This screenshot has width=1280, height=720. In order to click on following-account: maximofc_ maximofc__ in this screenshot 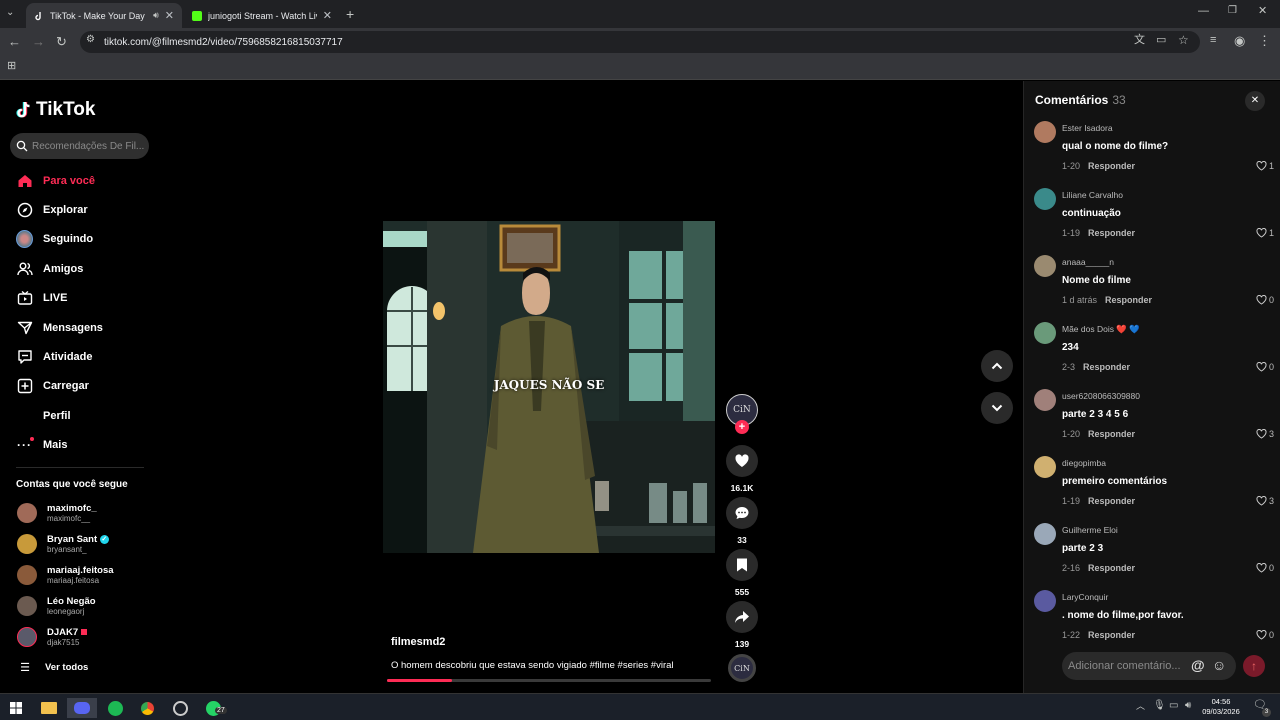, I will do `click(57, 513)`.